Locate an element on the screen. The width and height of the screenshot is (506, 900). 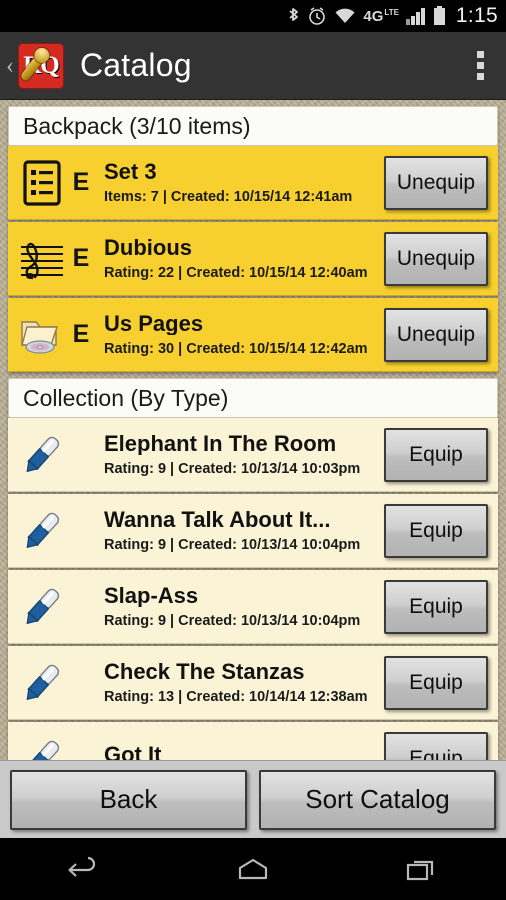
row-title: Check The Stanzas is located at coordinates (204, 671).